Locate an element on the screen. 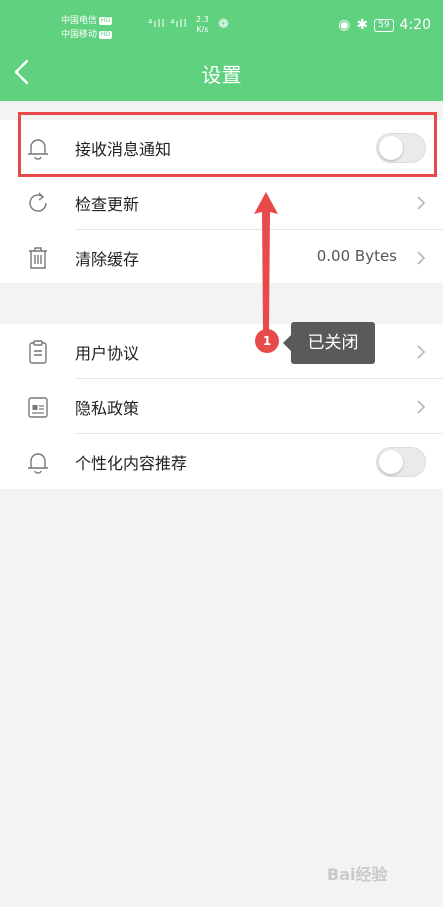 The height and width of the screenshot is (907, 443). annotation-arrow is located at coordinates (266, 262).